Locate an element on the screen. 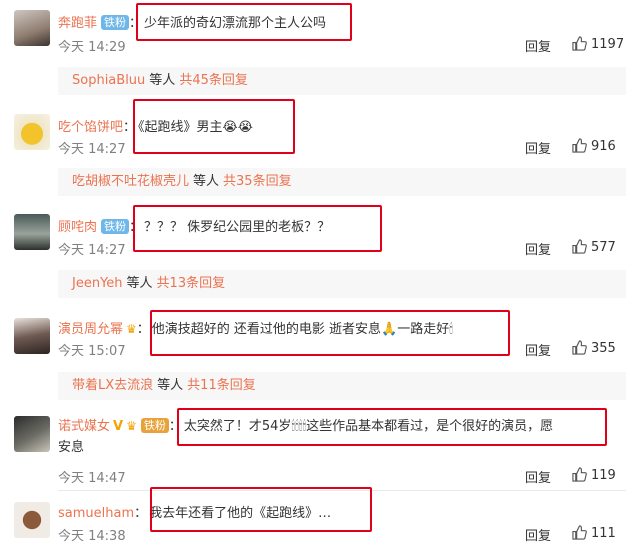 The image size is (640, 552). username: 顾咤肉 is located at coordinates (77, 227).